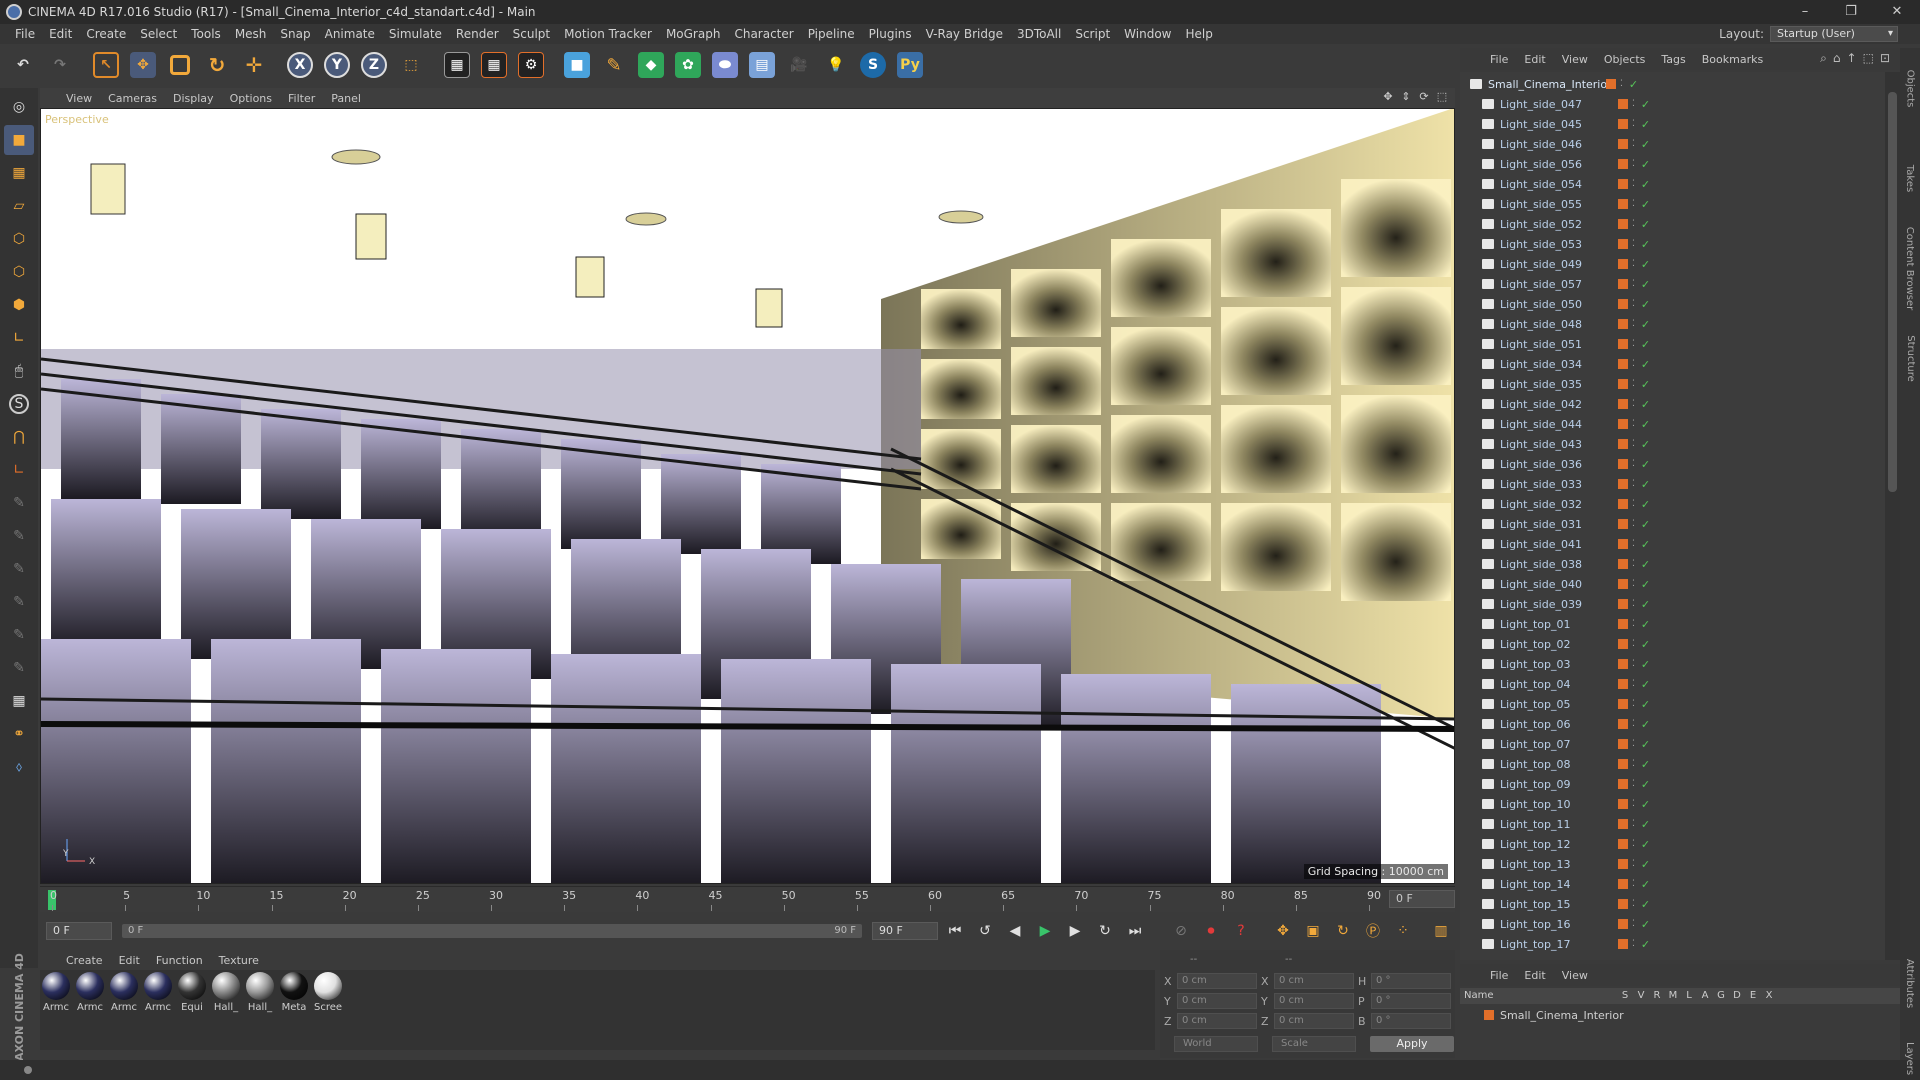 The height and width of the screenshot is (1080, 1920). I want to click on add-light-button: 💡, so click(836, 65).